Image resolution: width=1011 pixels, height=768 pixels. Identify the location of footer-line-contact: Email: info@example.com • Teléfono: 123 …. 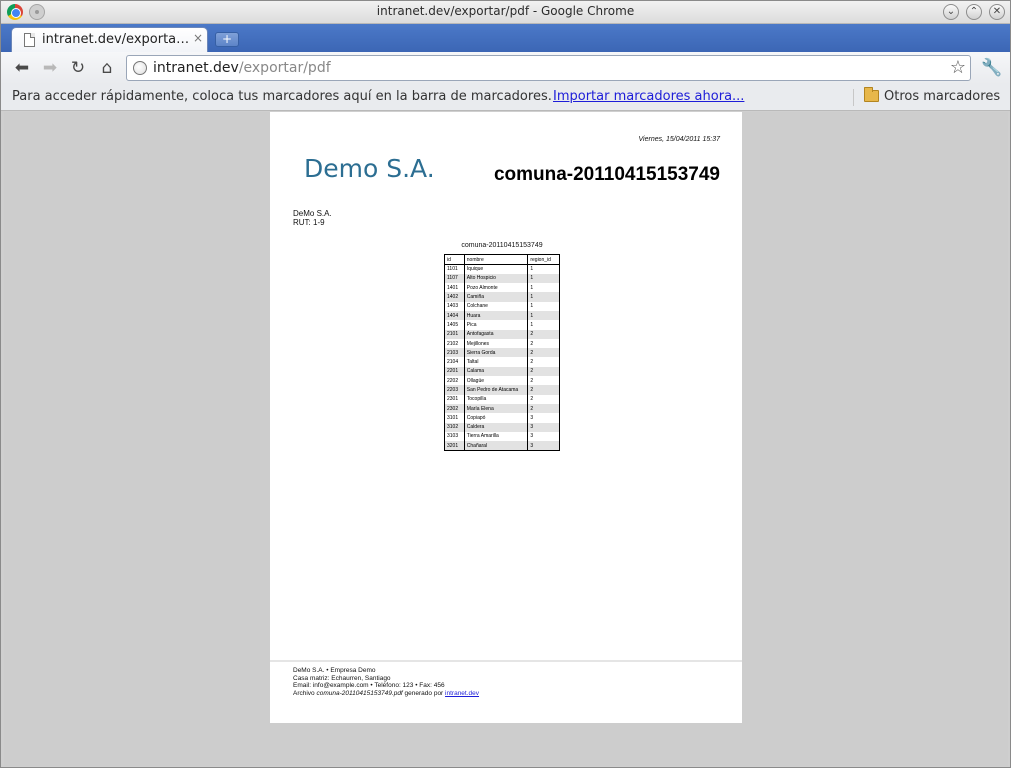
(369, 685).